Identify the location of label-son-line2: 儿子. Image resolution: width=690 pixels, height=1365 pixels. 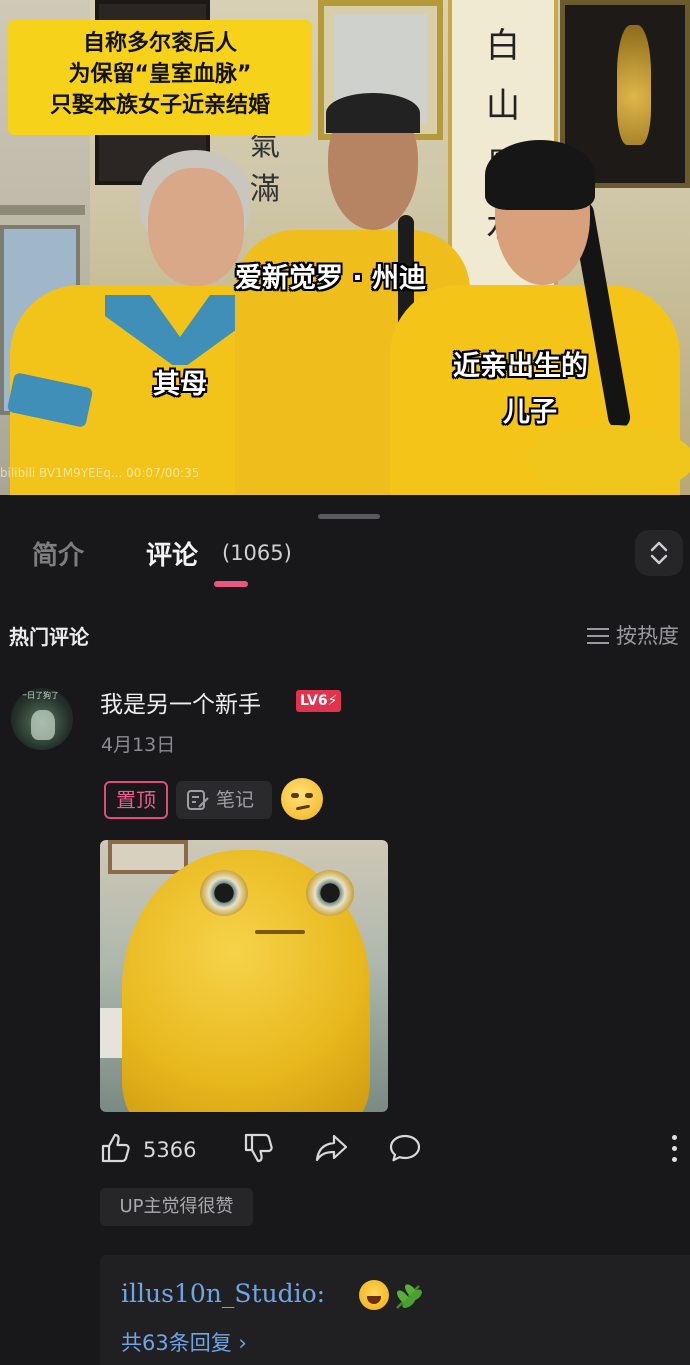
(530, 412).